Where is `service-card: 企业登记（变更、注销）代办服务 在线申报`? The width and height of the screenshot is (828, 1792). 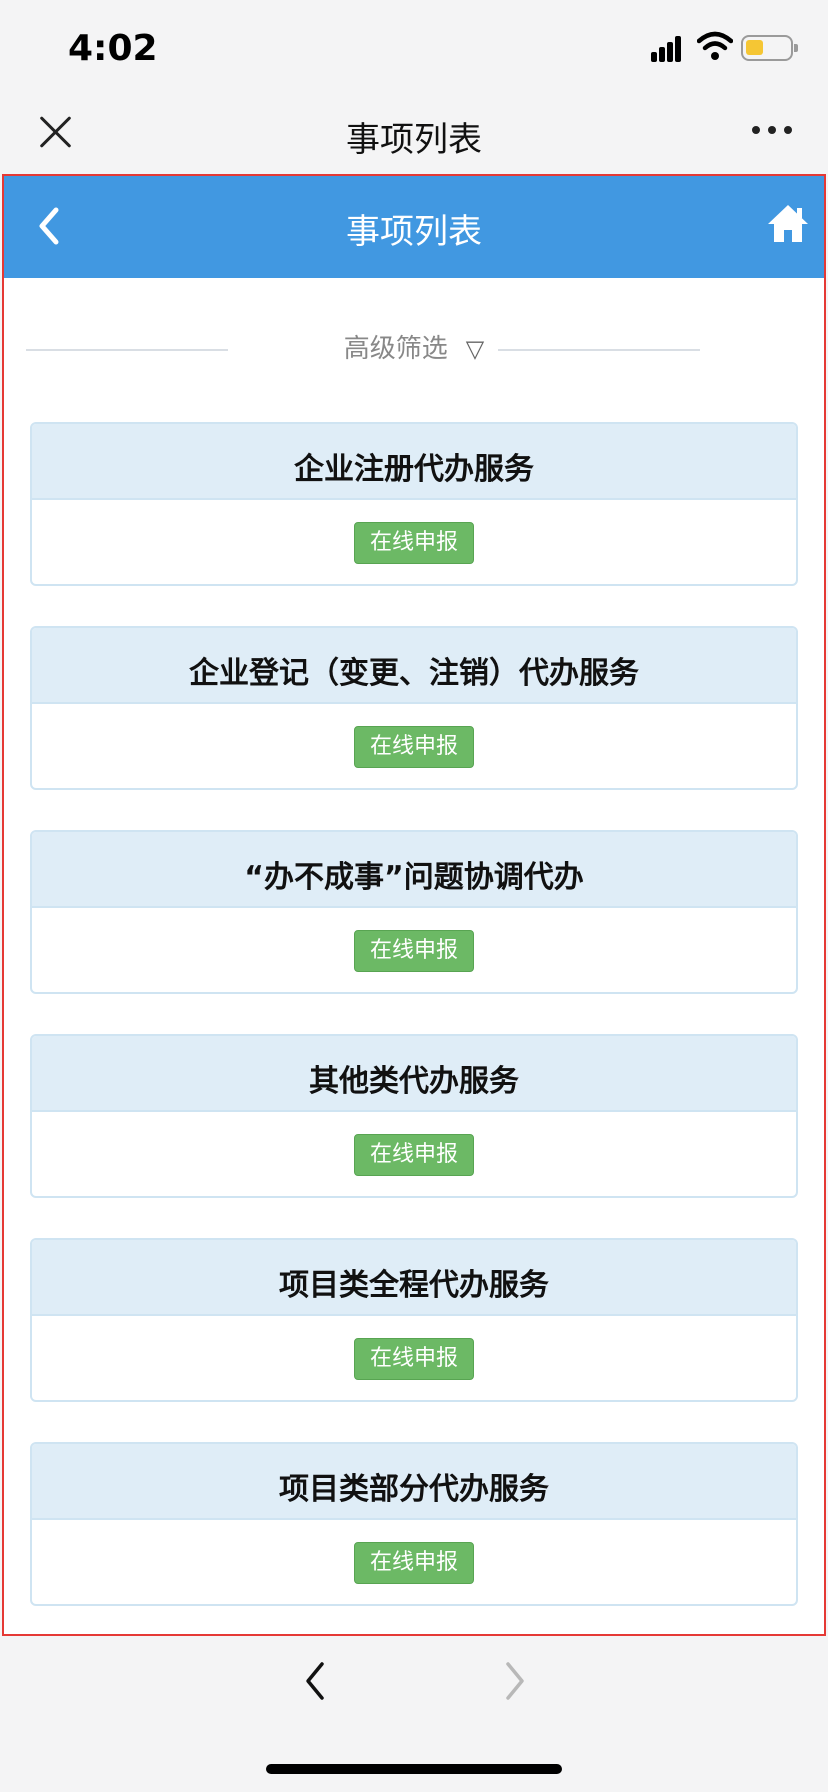
service-card: 企业登记（变更、注销）代办服务 在线申报 is located at coordinates (414, 708).